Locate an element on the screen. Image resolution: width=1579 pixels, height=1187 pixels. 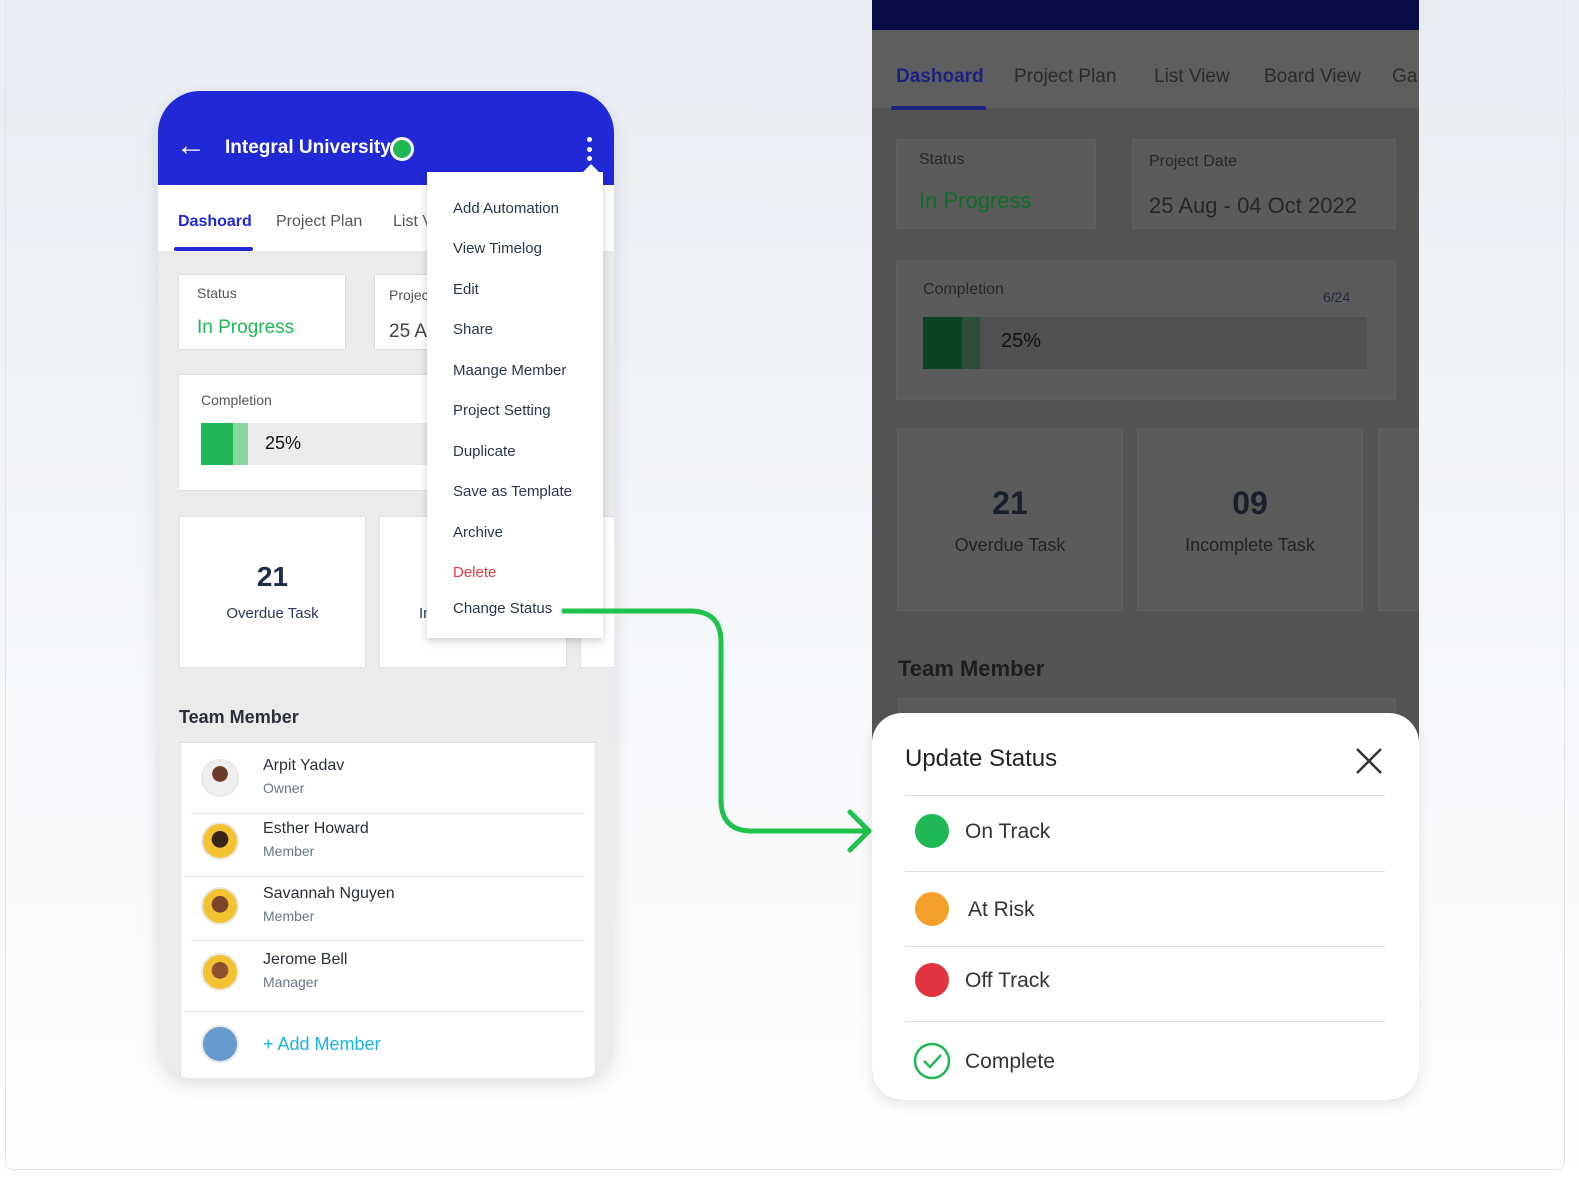
status-option-complete: Complete is located at coordinates (1145, 1059).